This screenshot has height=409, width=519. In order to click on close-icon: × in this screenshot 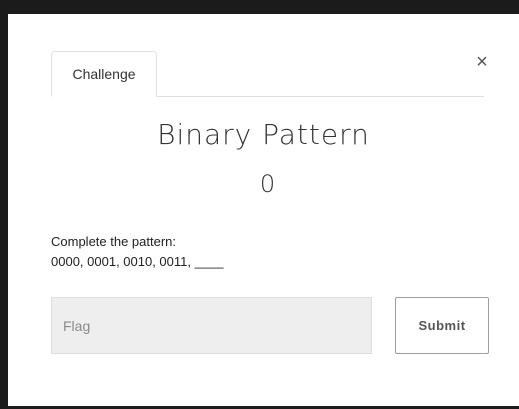, I will do `click(482, 62)`.